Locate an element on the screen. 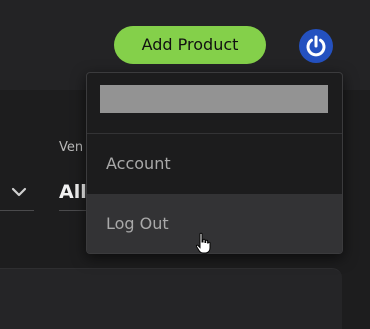  user-menu-button is located at coordinates (316, 46).